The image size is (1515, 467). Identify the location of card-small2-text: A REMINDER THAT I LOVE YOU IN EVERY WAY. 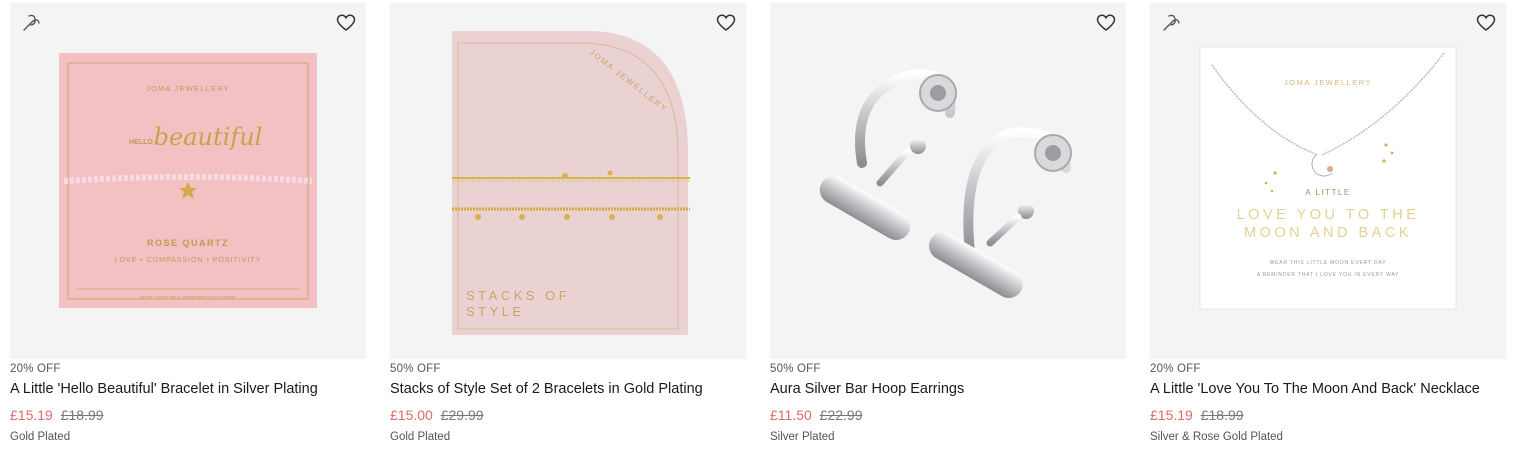
(1328, 275).